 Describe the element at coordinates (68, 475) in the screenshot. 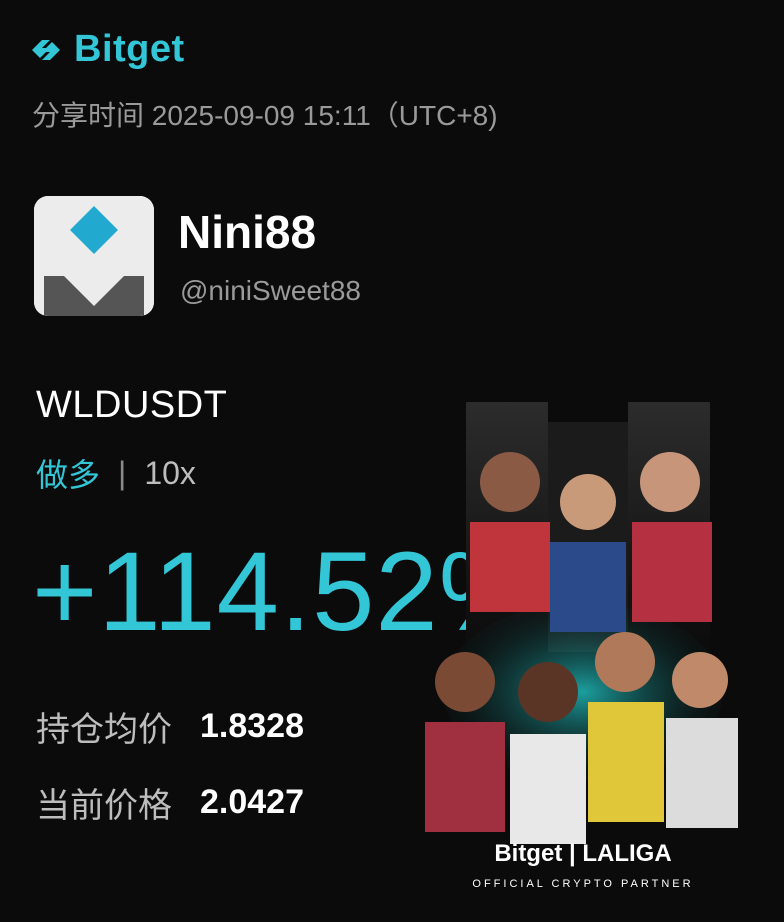

I see `position-side: 做多` at that location.